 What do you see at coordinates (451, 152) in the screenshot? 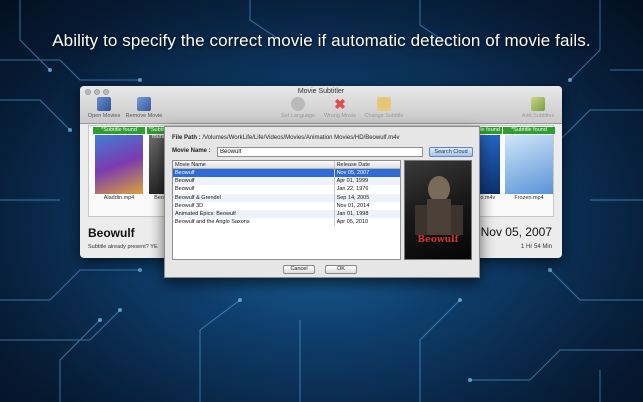
I see `search-cloud-button: Search Cloud` at bounding box center [451, 152].